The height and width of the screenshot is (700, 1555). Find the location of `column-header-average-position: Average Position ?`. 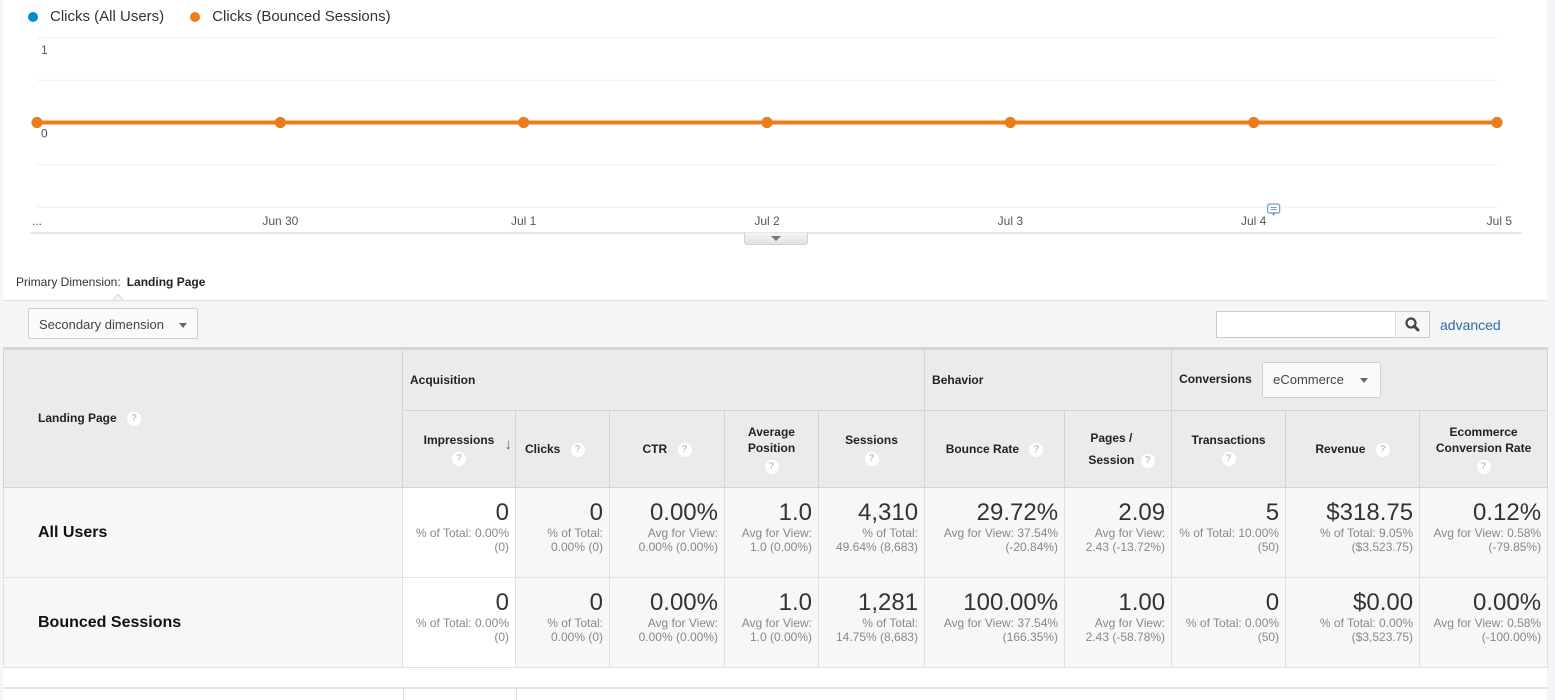

column-header-average-position: Average Position ? is located at coordinates (771, 449).